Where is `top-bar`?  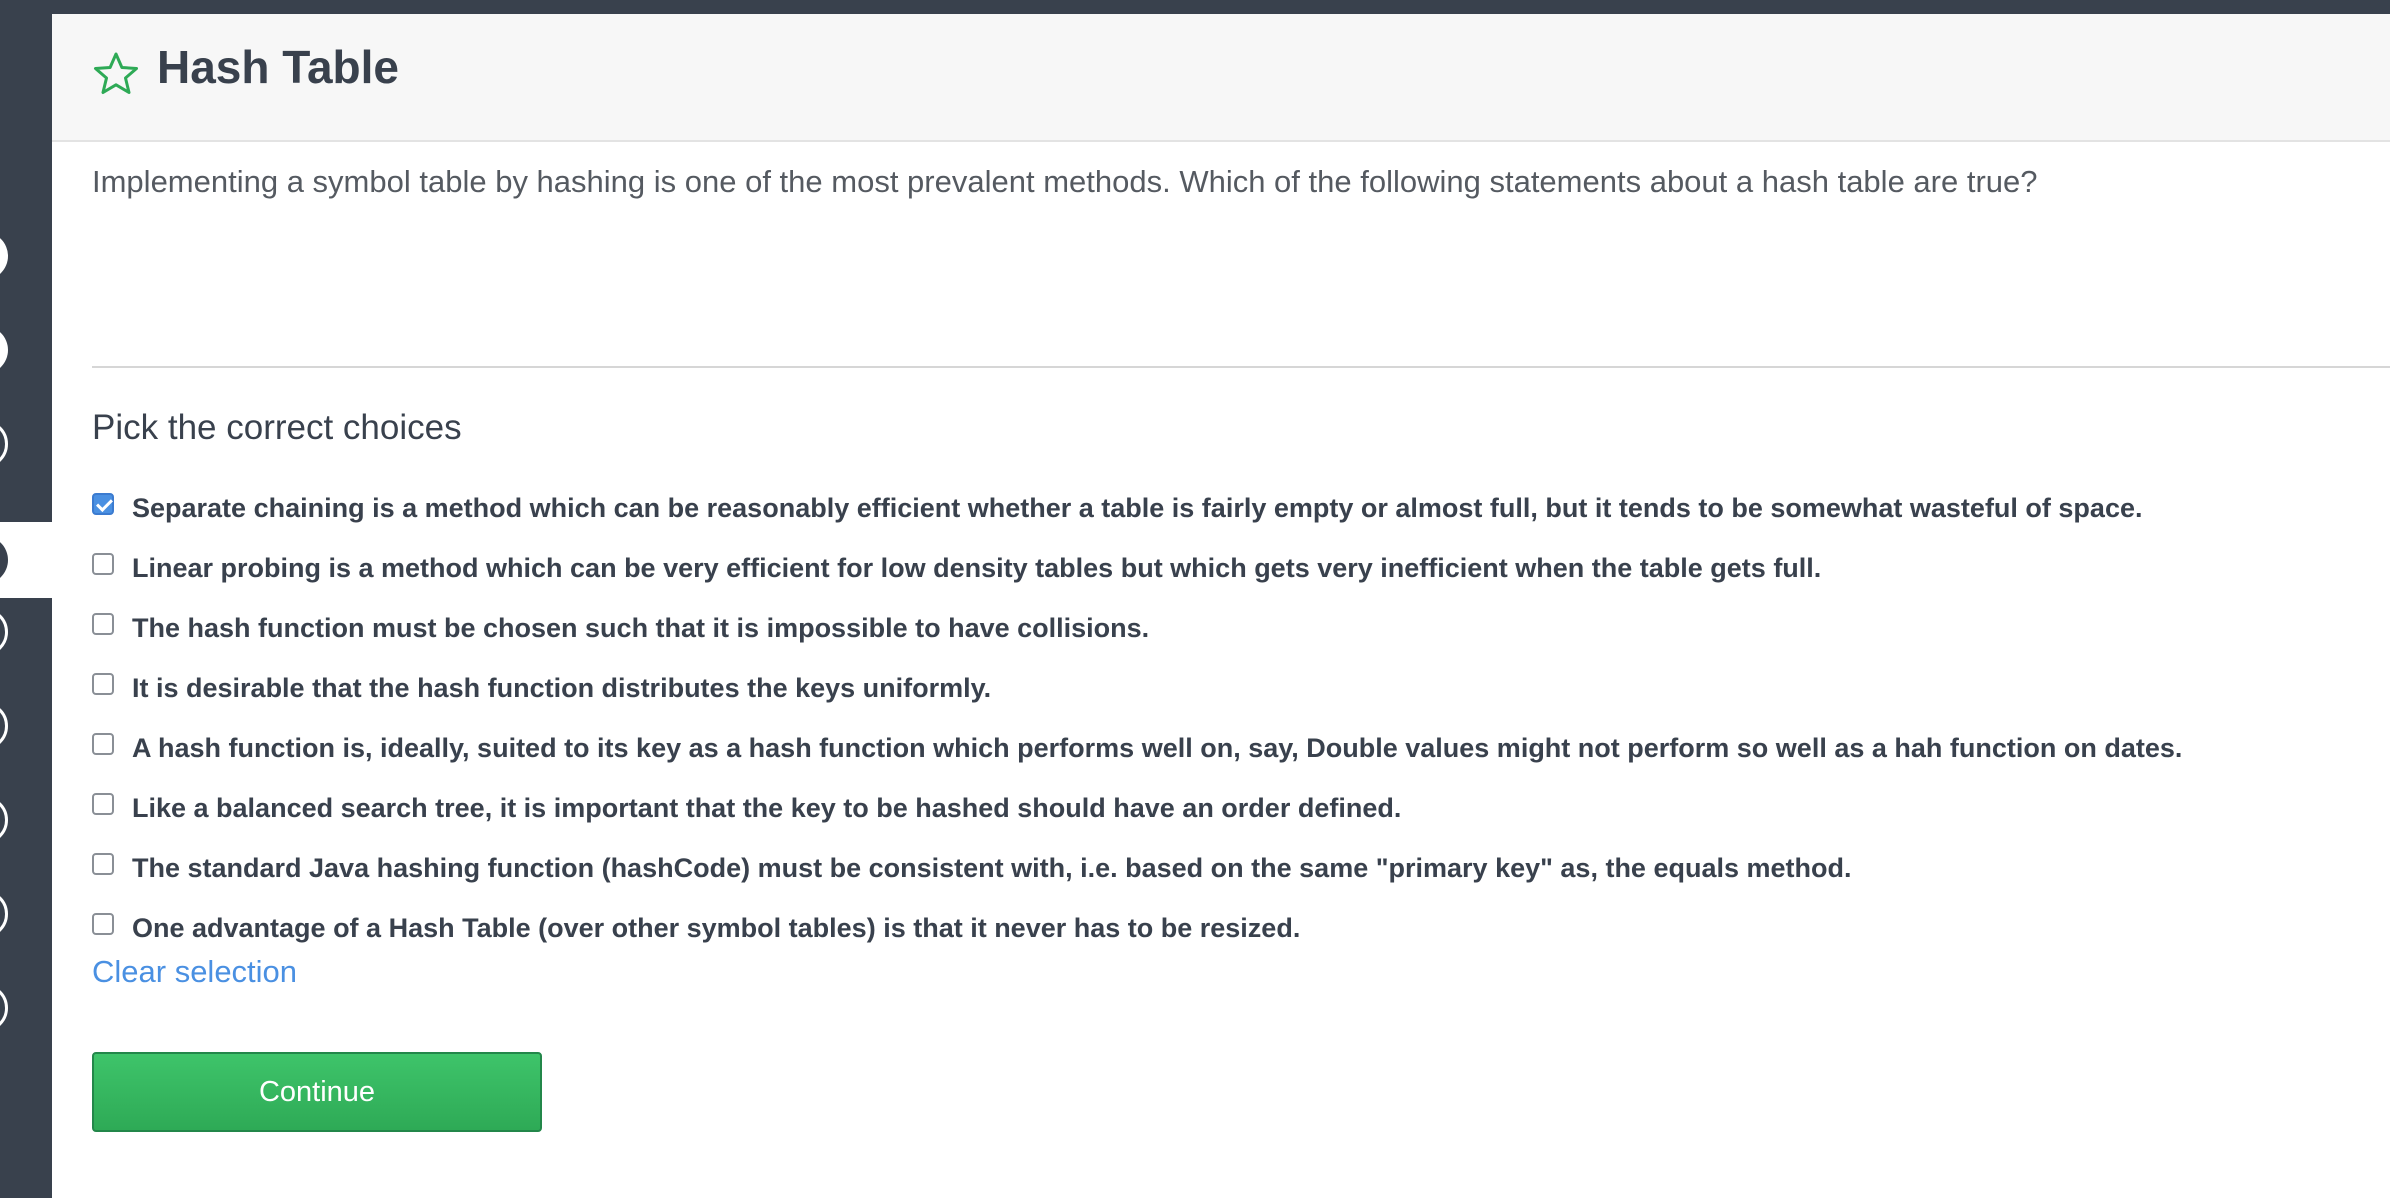 top-bar is located at coordinates (1195, 7).